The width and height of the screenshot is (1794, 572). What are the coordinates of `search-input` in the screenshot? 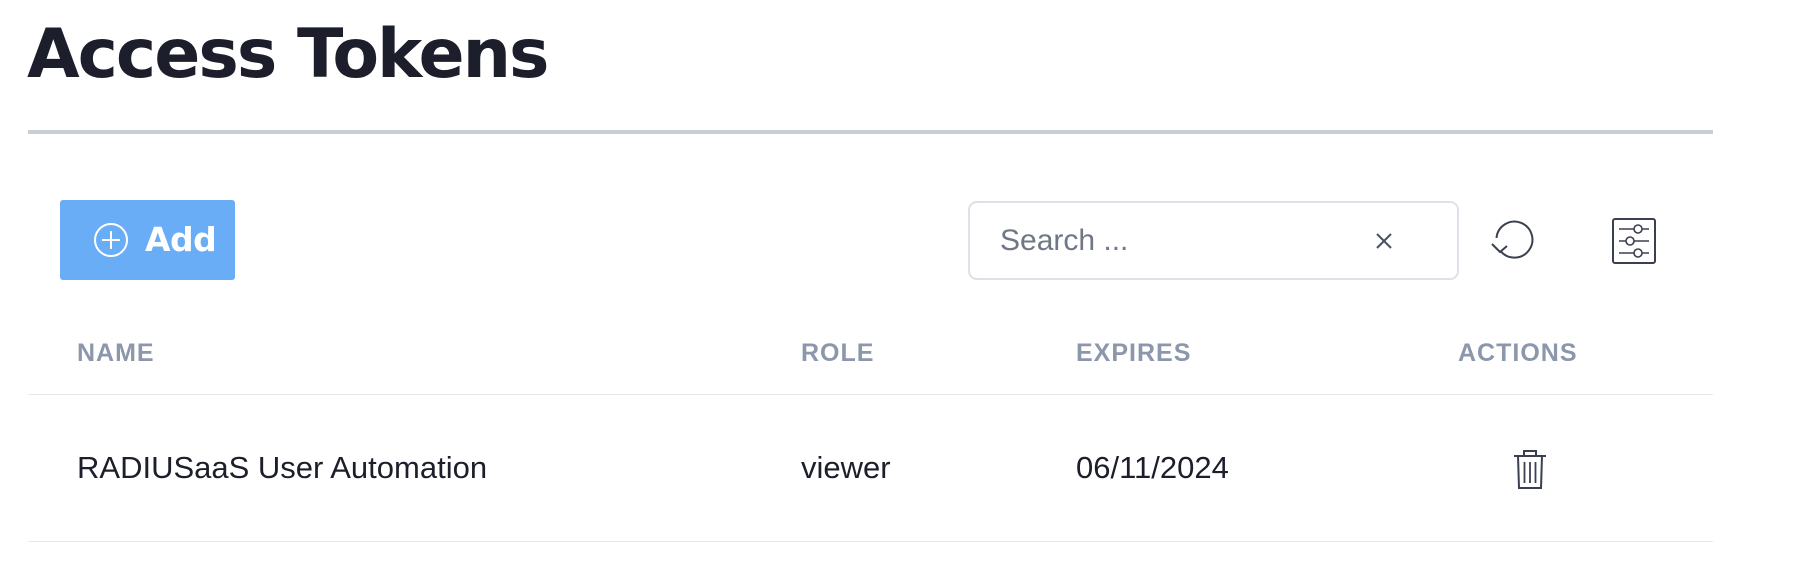 It's located at (1190, 240).